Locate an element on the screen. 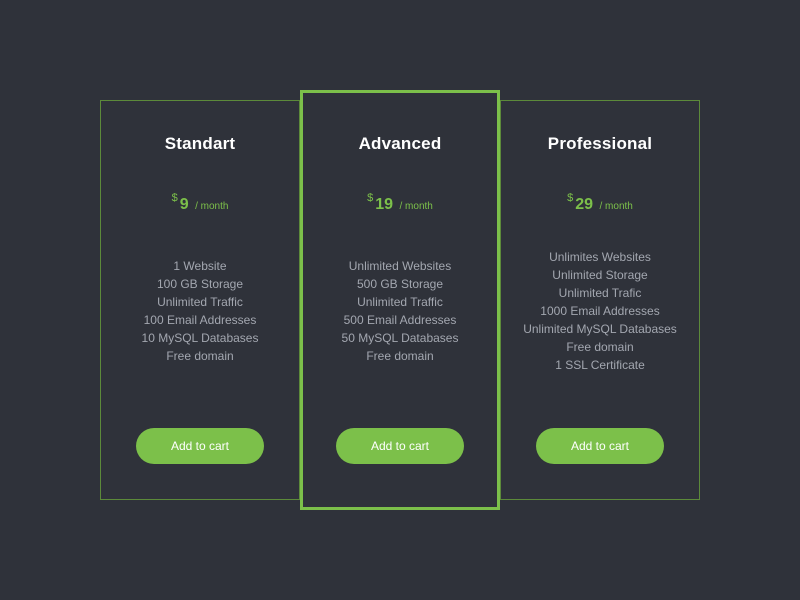  feature-item: 1 SSL Certificate is located at coordinates (600, 365).